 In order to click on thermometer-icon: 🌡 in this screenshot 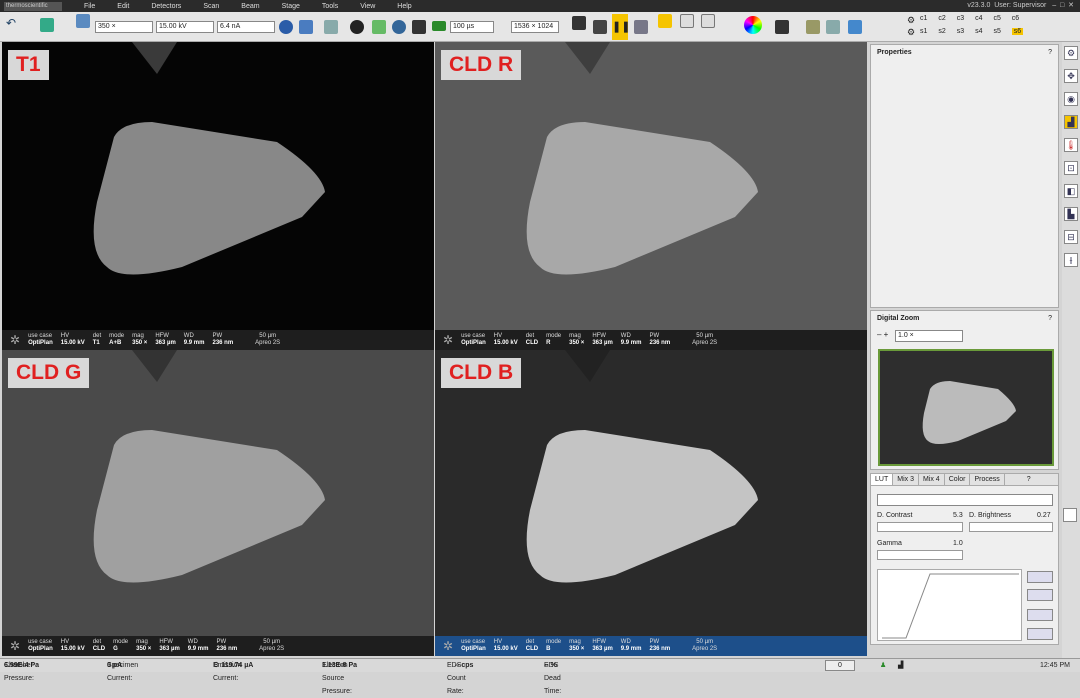, I will do `click(1071, 145)`.